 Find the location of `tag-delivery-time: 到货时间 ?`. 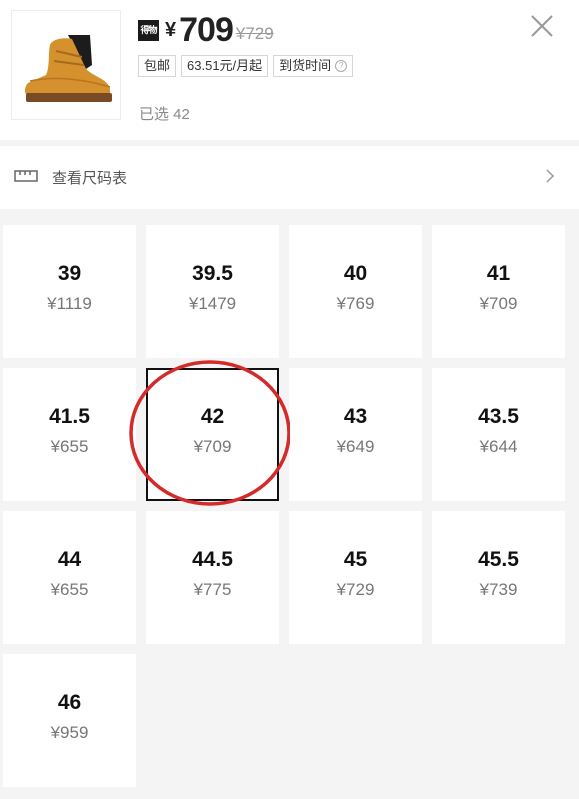

tag-delivery-time: 到货时间 ? is located at coordinates (313, 66).